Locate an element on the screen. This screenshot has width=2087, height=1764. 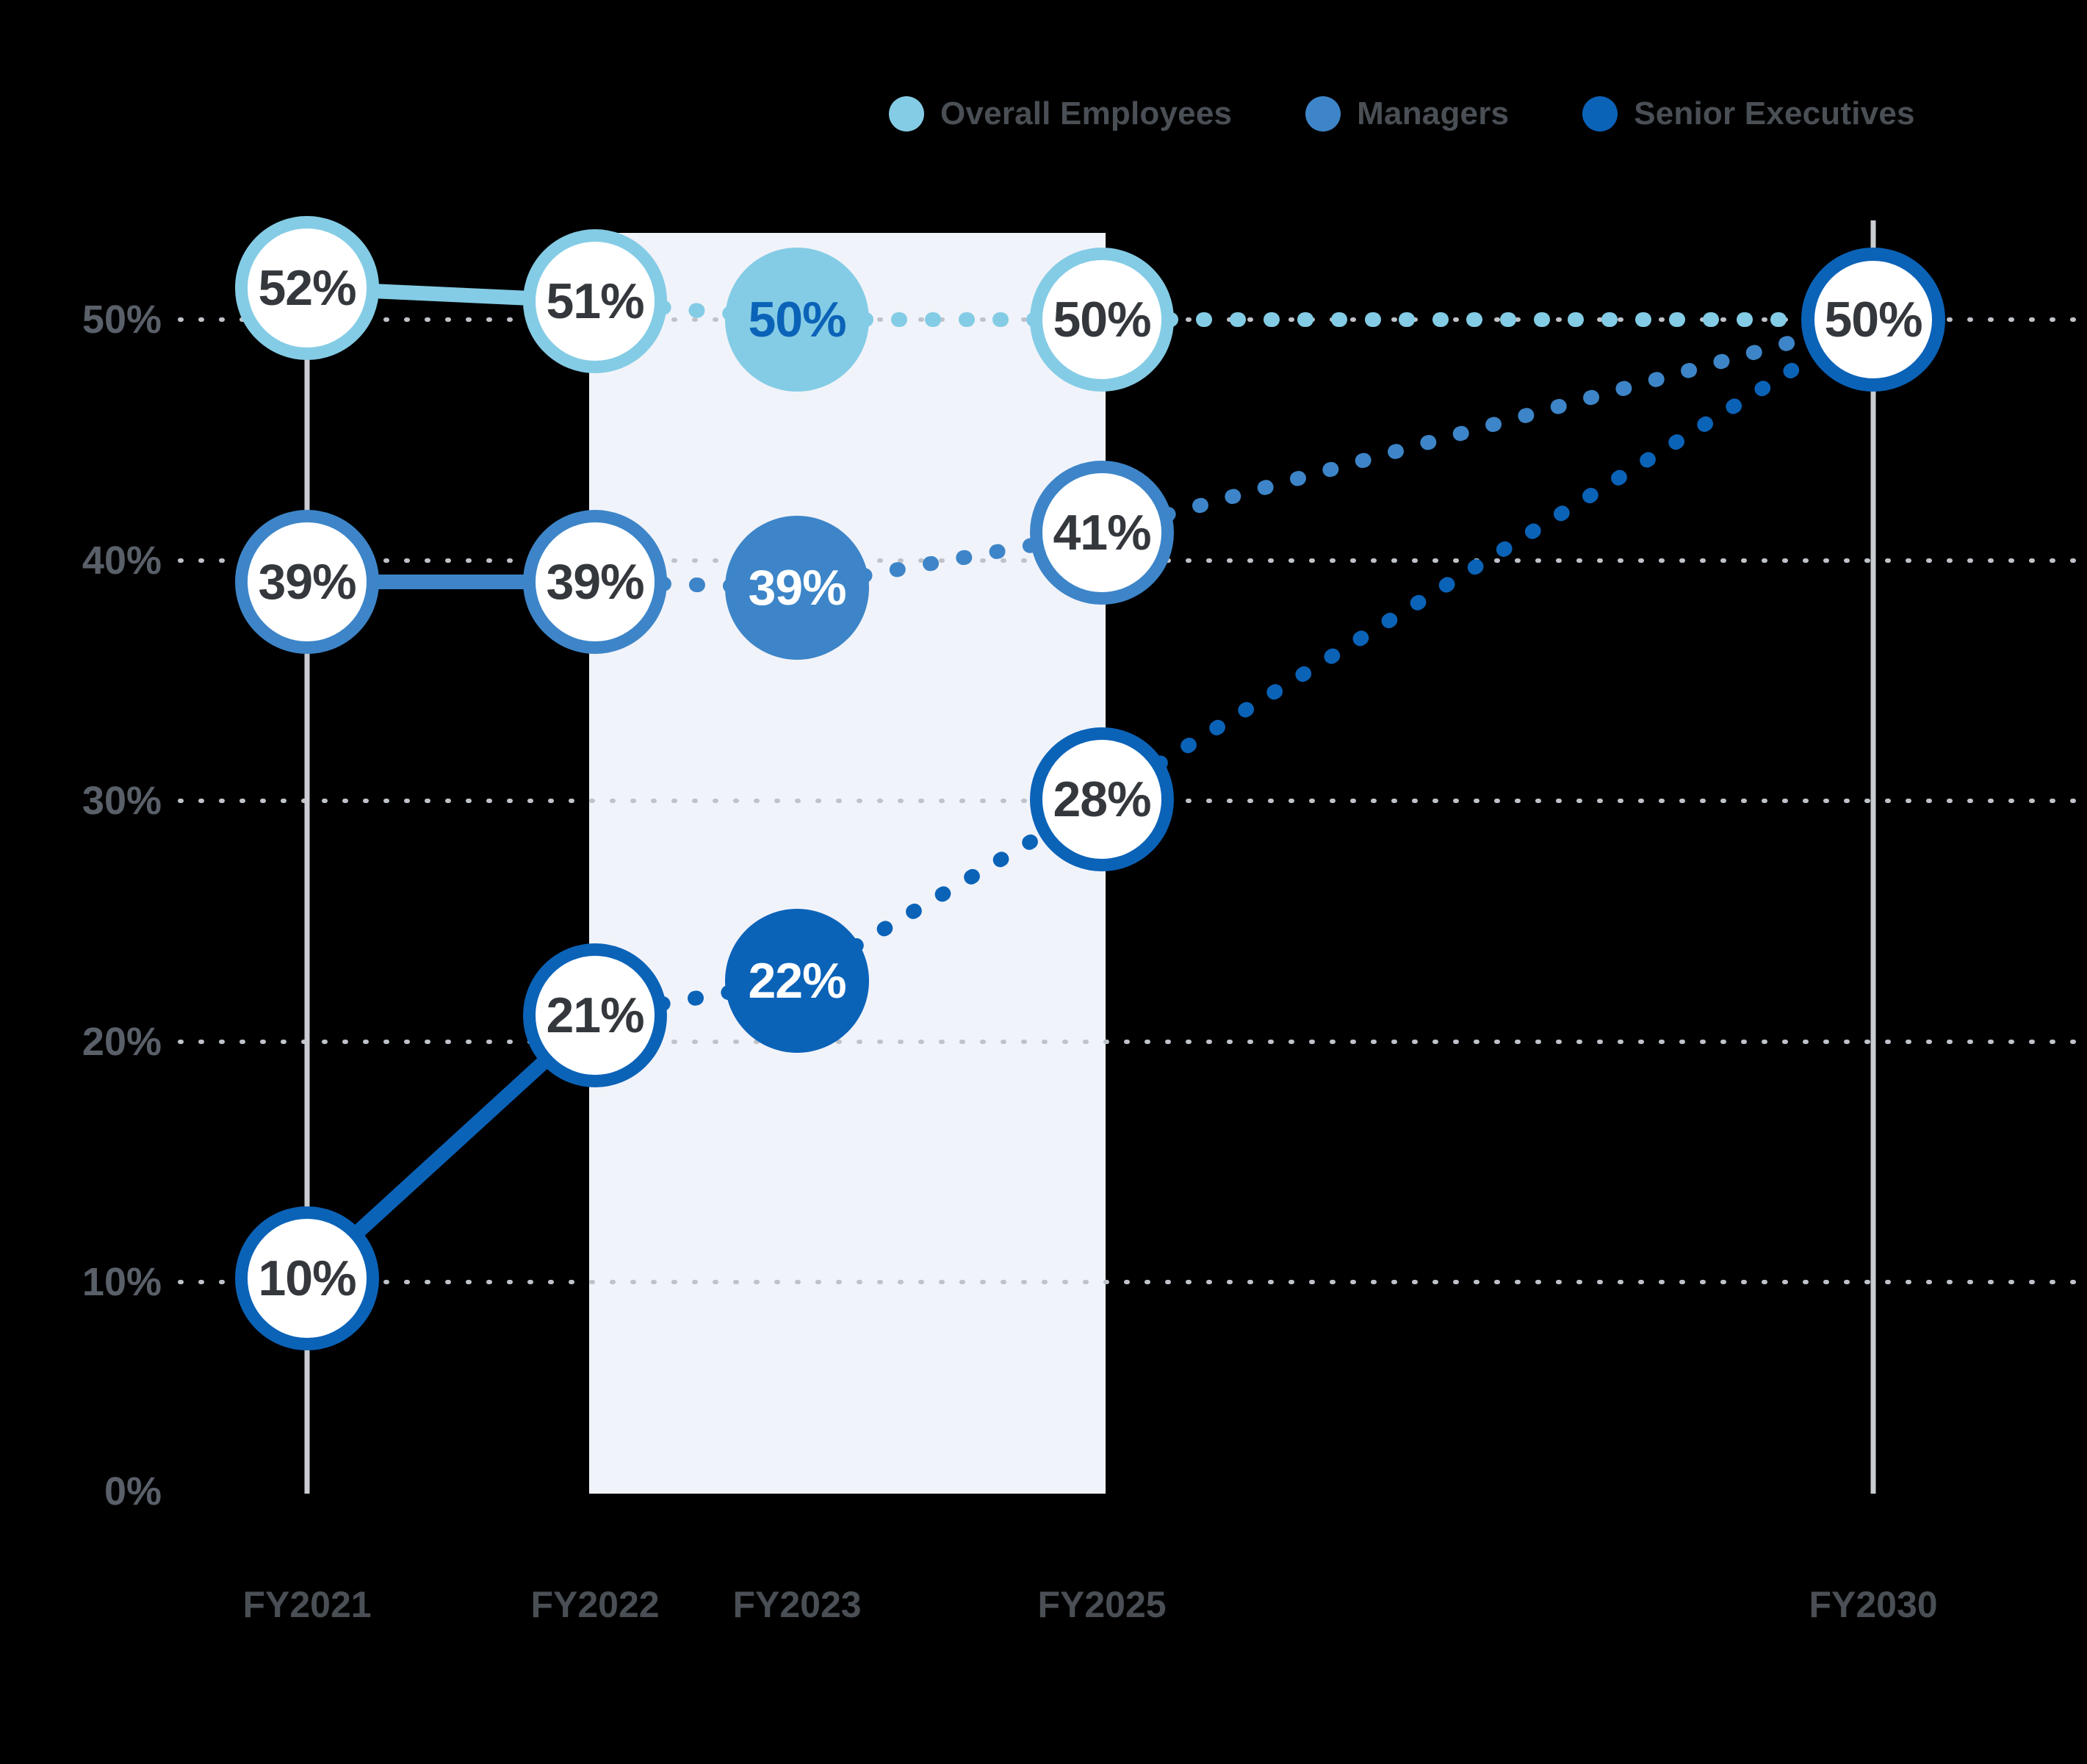
data-point-oe-fy2025: 50% is located at coordinates (1102, 320).